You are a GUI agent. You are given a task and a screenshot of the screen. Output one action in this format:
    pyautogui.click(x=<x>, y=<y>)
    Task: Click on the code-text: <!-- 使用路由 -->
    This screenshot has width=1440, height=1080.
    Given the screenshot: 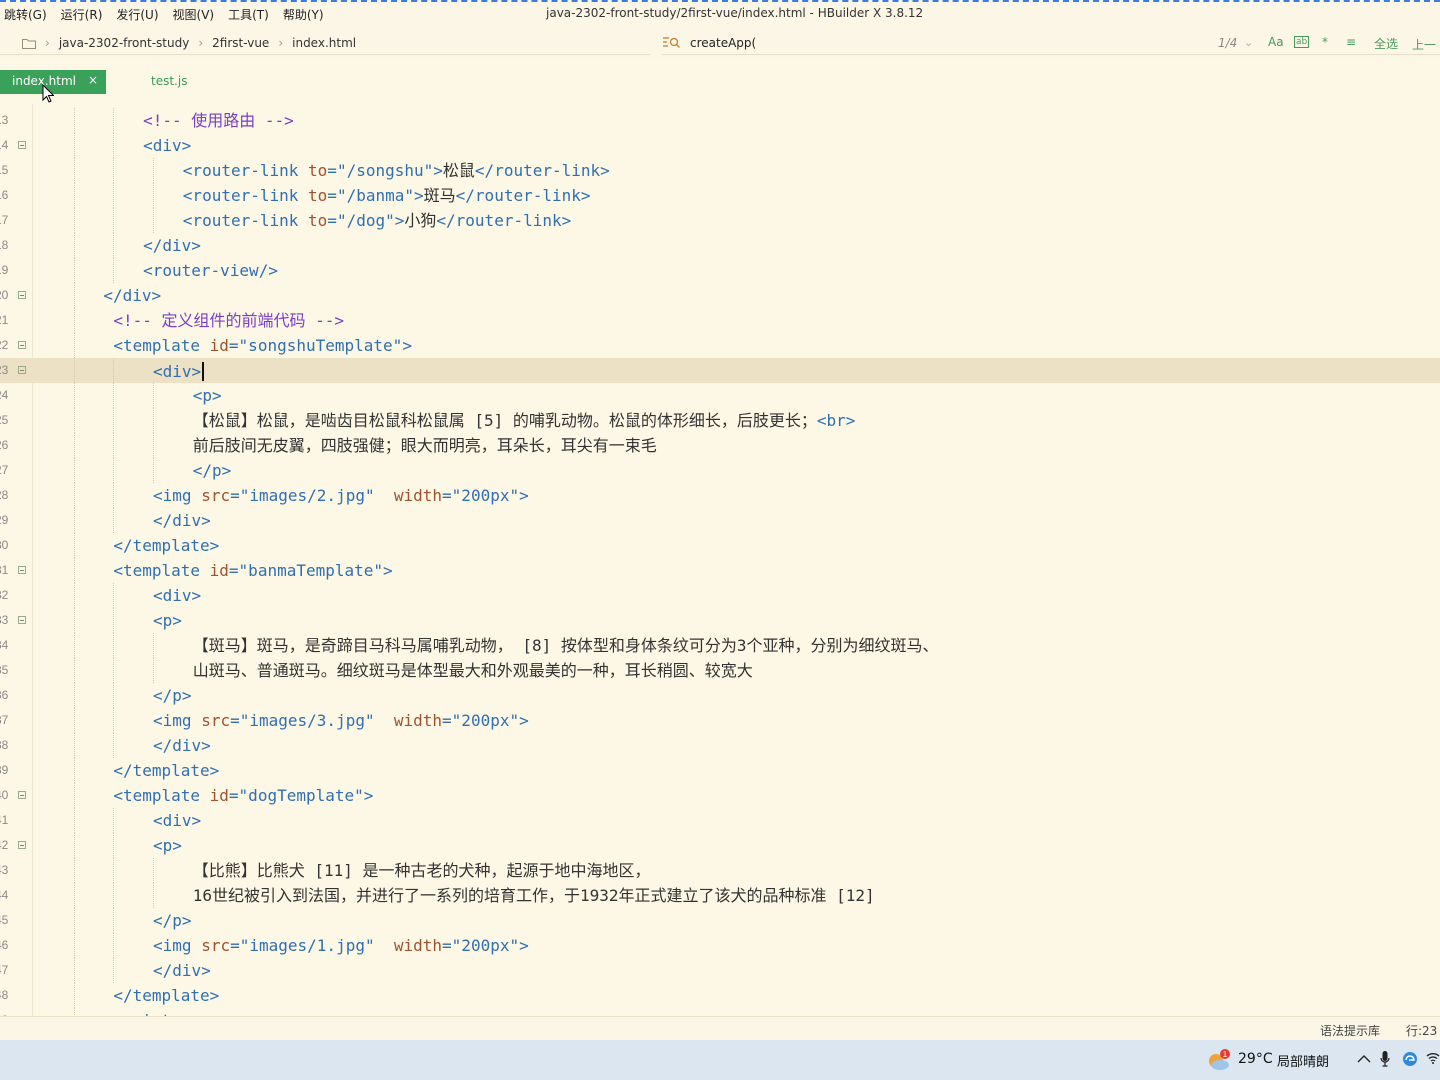 What is the action you would take?
    pyautogui.click(x=218, y=120)
    